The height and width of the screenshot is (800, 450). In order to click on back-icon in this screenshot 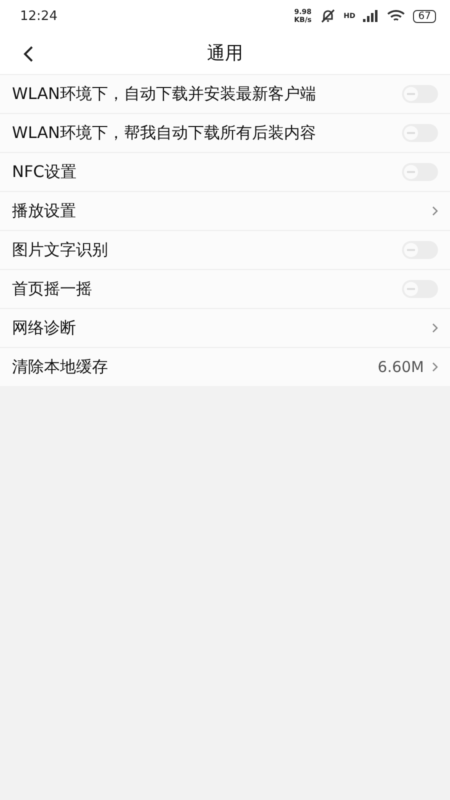, I will do `click(28, 54)`.